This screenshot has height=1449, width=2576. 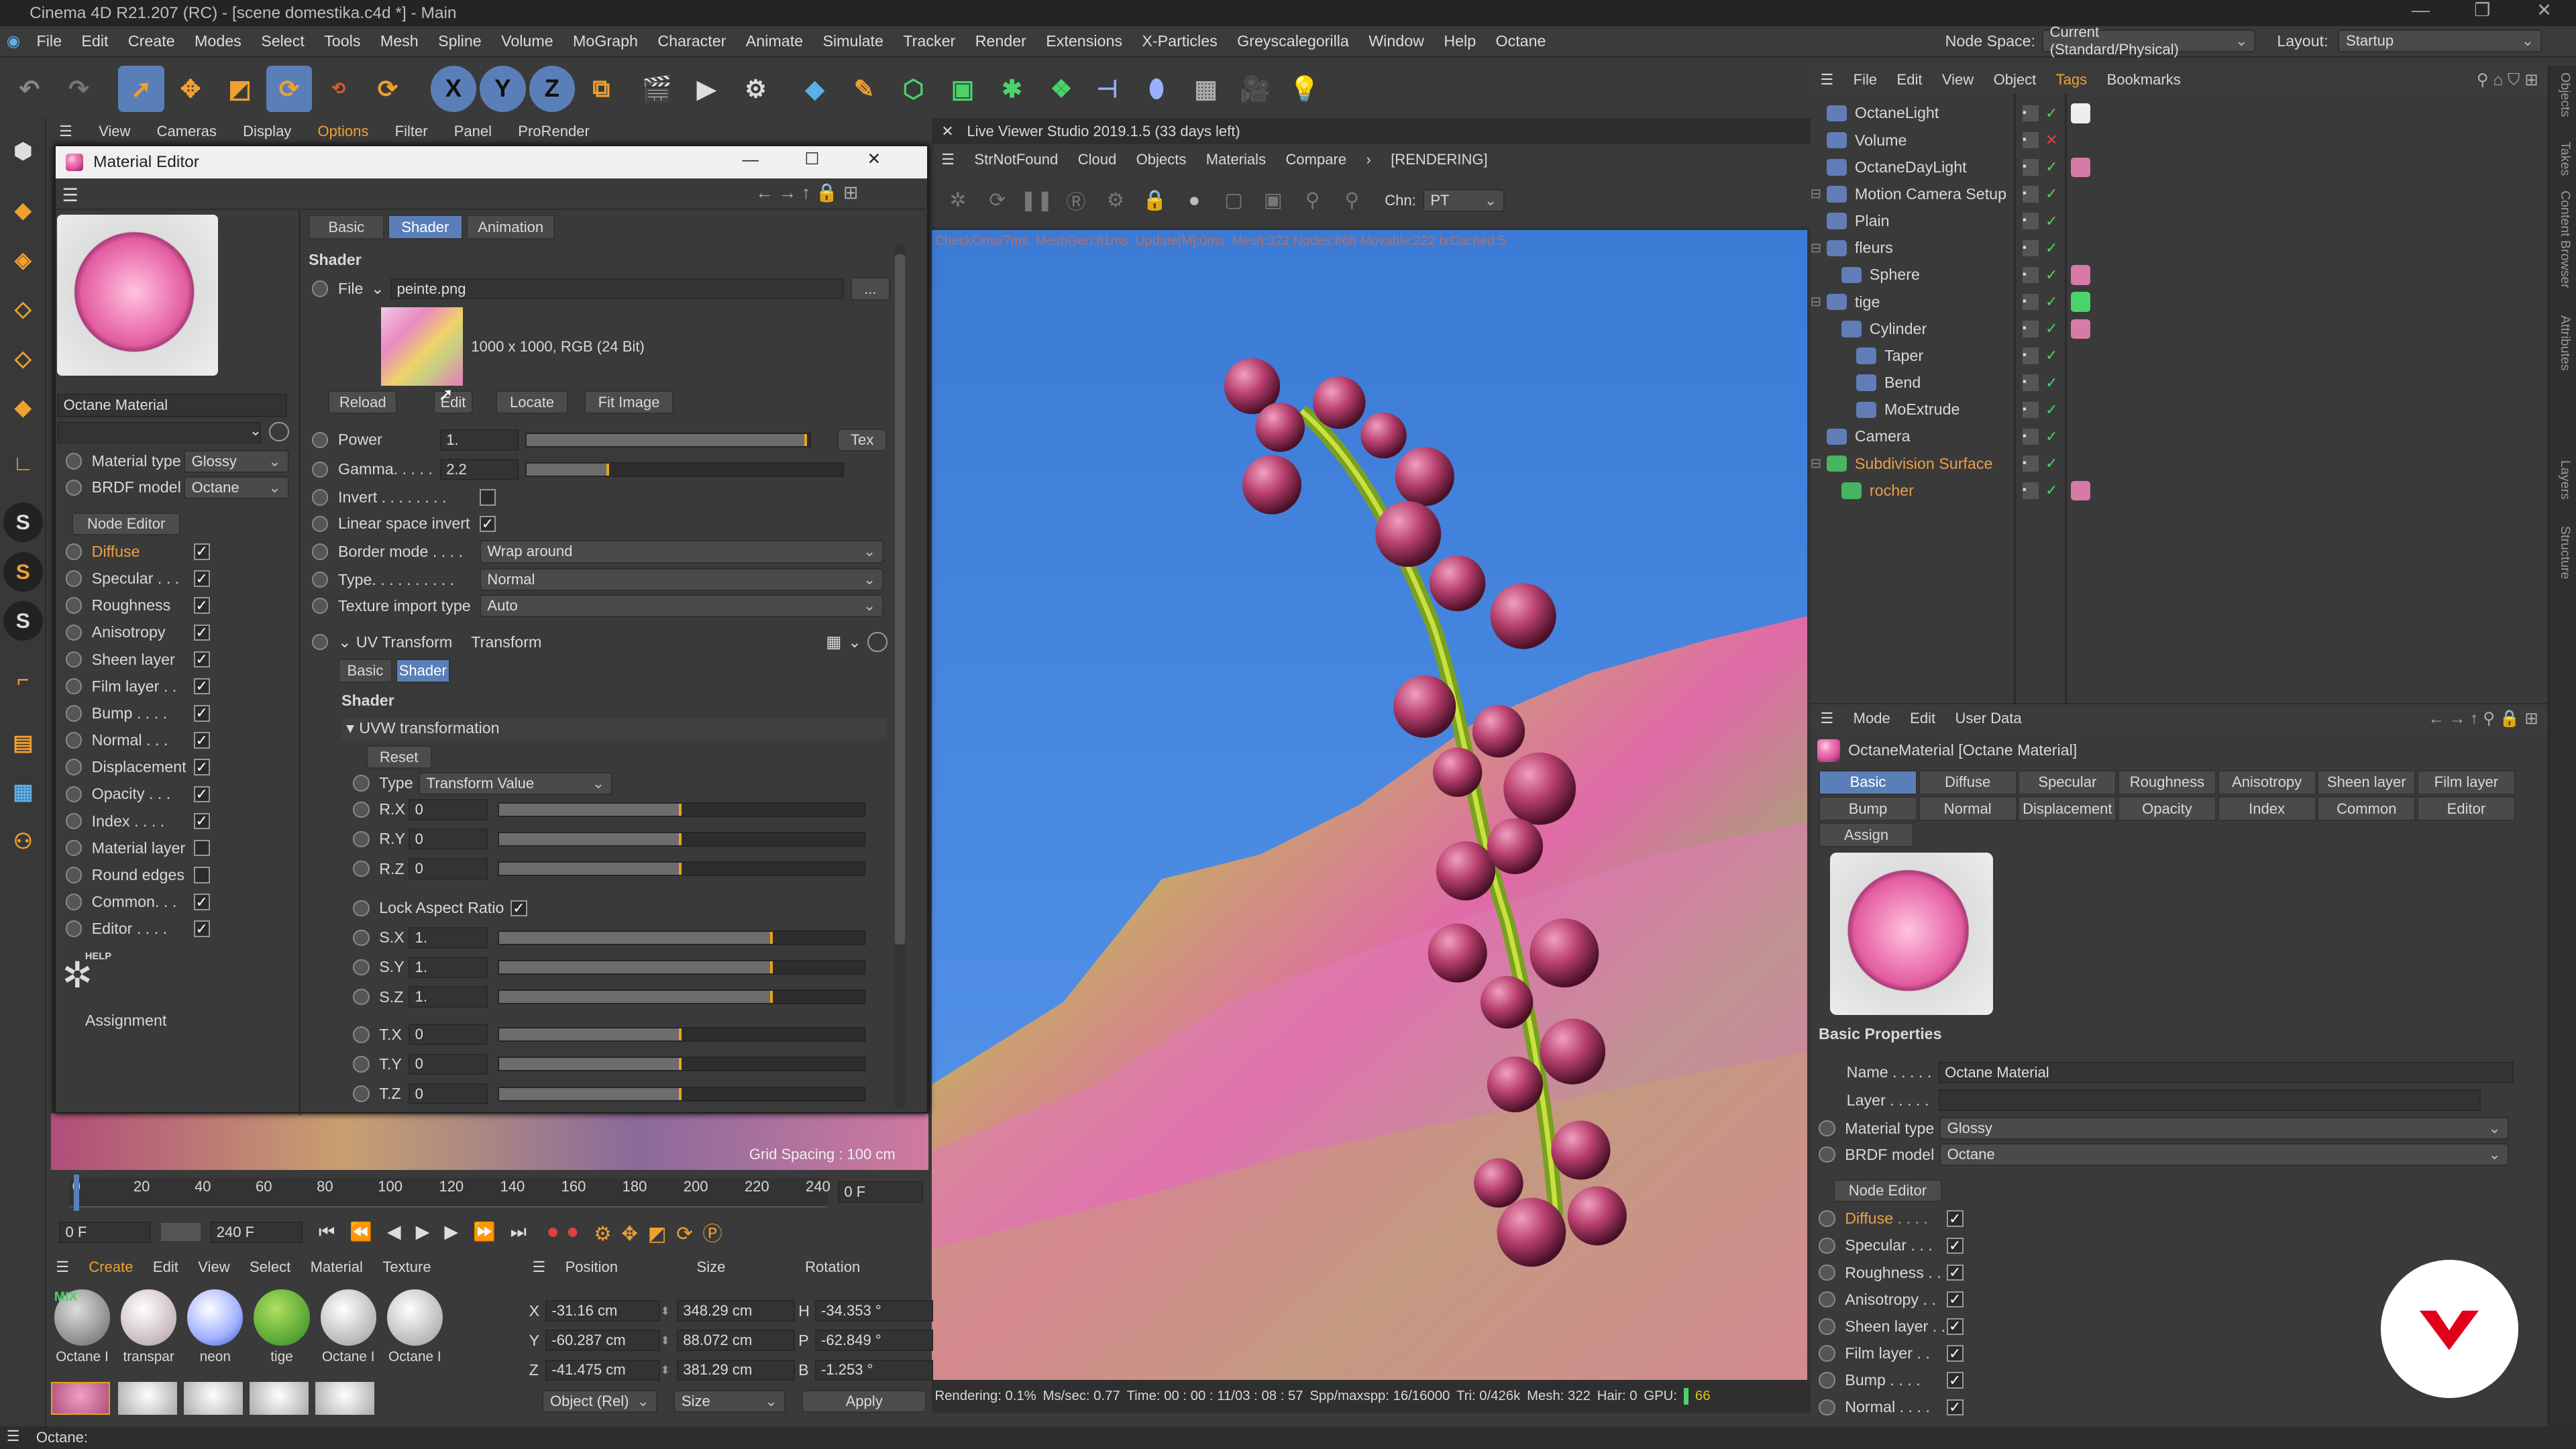 I want to click on snap-icon: S, so click(x=23, y=571).